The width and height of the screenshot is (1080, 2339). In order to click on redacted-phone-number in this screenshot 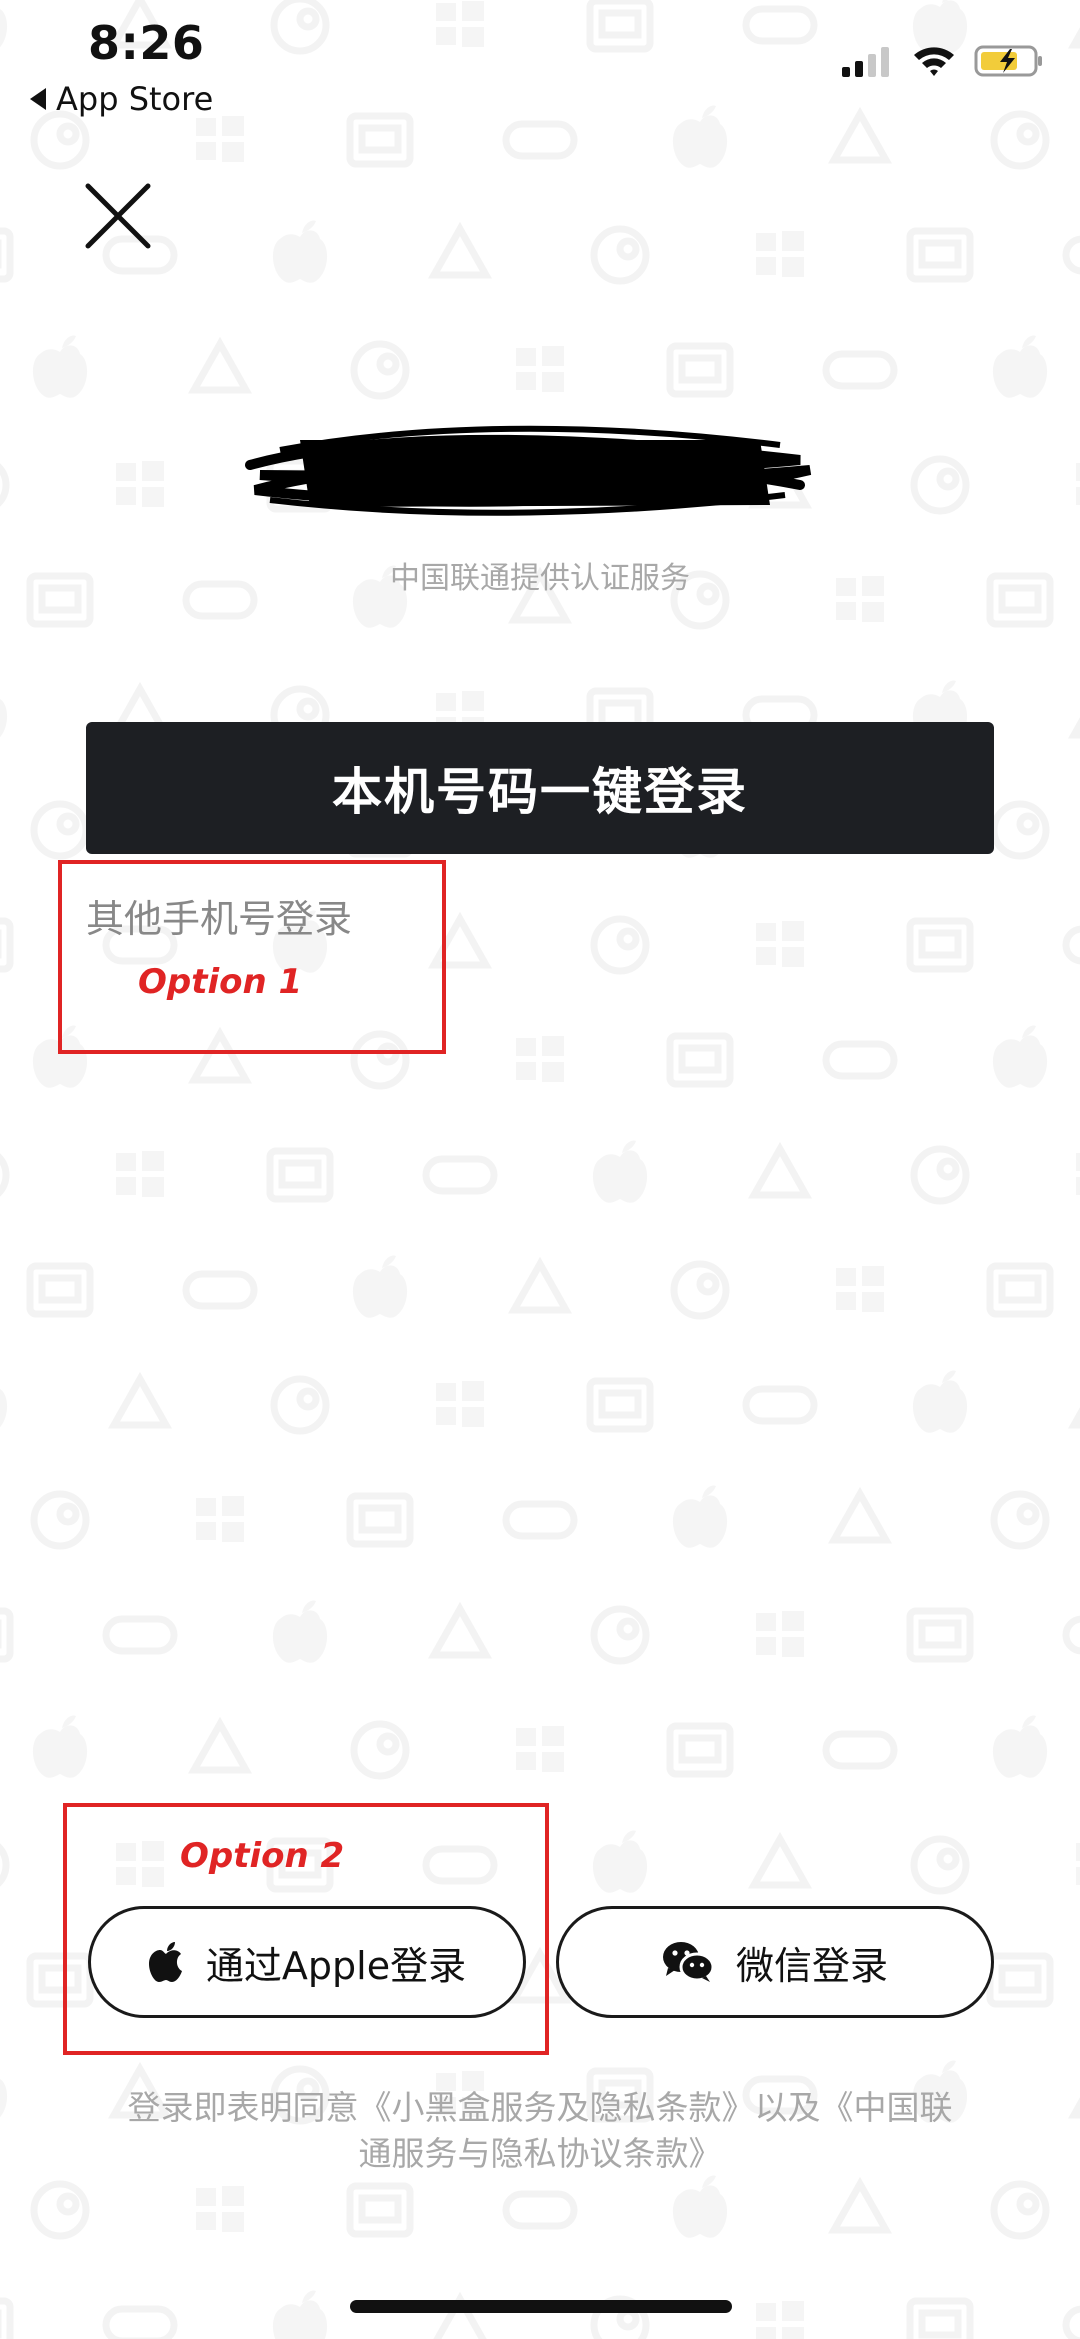, I will do `click(528, 470)`.